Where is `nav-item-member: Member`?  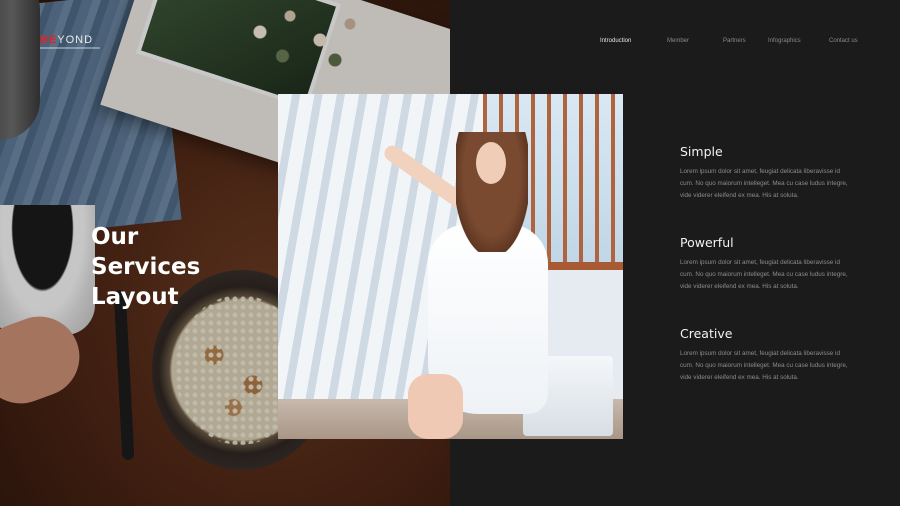 nav-item-member: Member is located at coordinates (678, 41).